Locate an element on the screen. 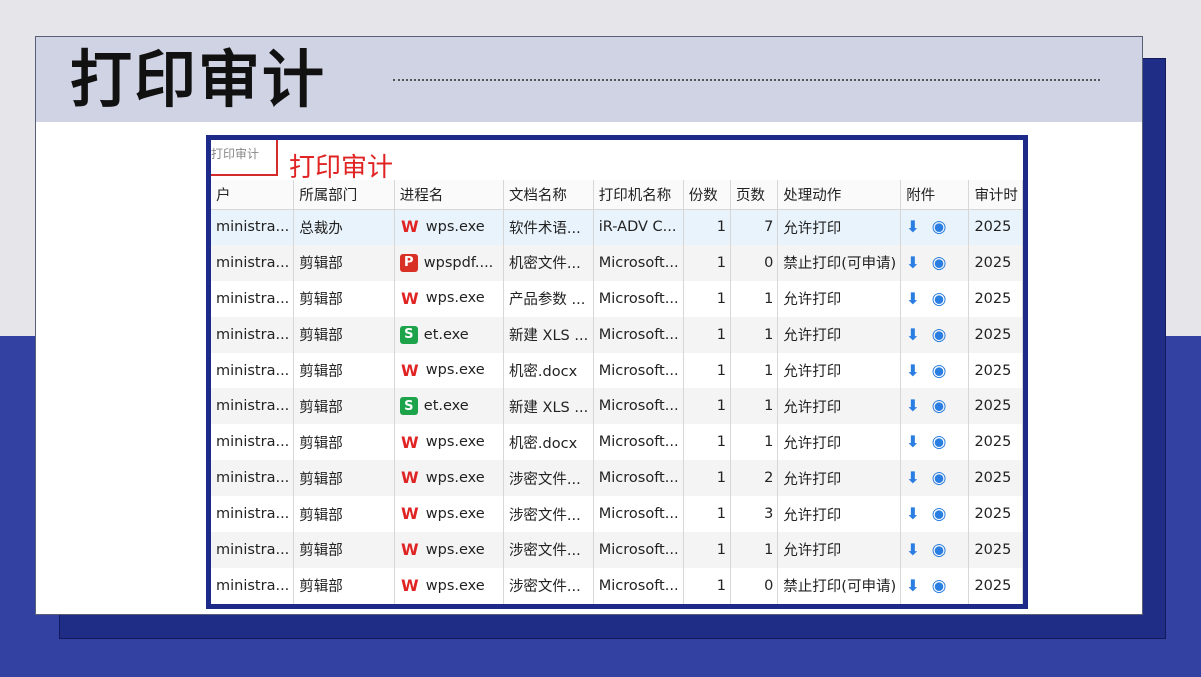  cell-dept: 总裁办 is located at coordinates (344, 227).